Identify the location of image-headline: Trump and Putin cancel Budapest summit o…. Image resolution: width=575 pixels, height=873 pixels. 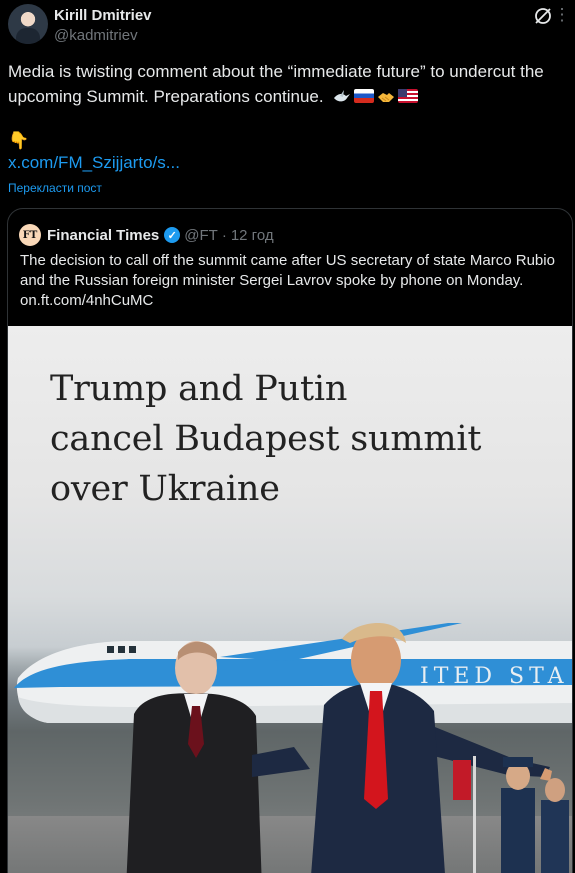
(280, 439).